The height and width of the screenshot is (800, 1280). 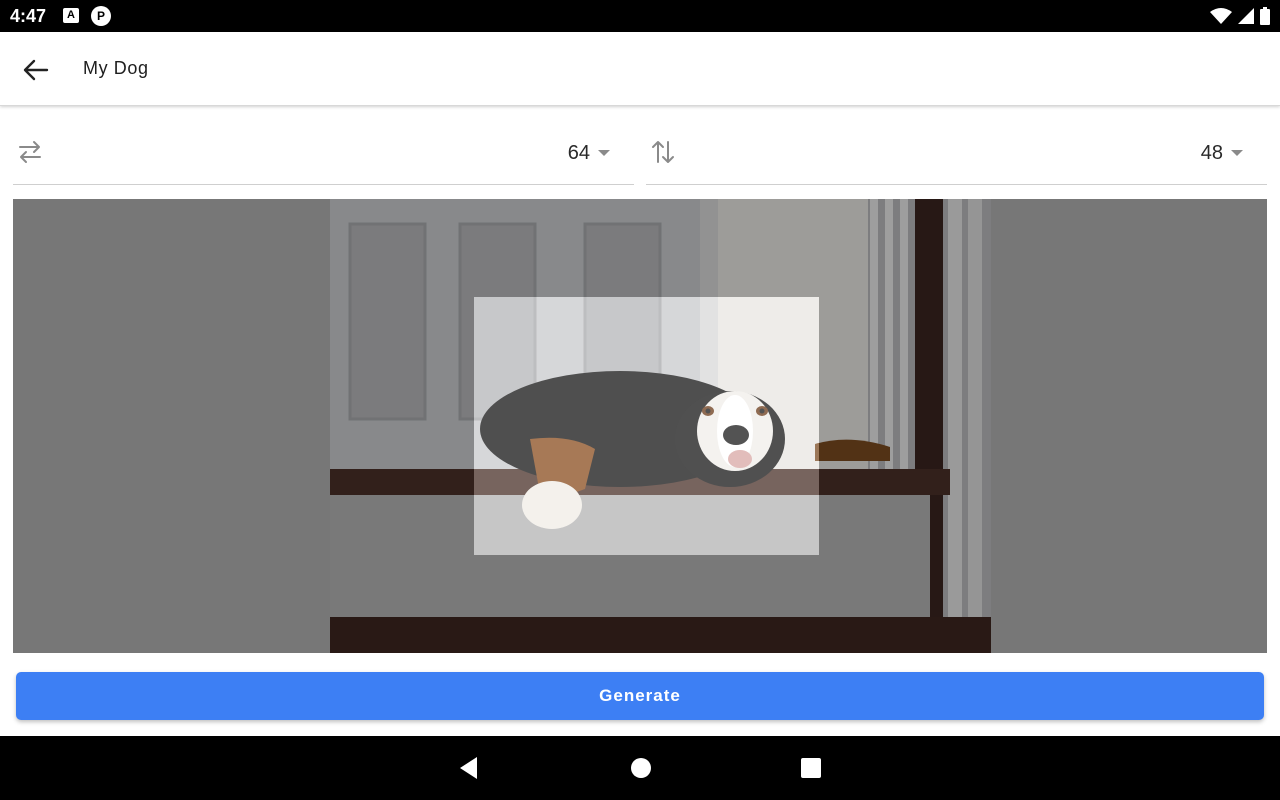 I want to click on triangle-back-icon, so click(x=469, y=768).